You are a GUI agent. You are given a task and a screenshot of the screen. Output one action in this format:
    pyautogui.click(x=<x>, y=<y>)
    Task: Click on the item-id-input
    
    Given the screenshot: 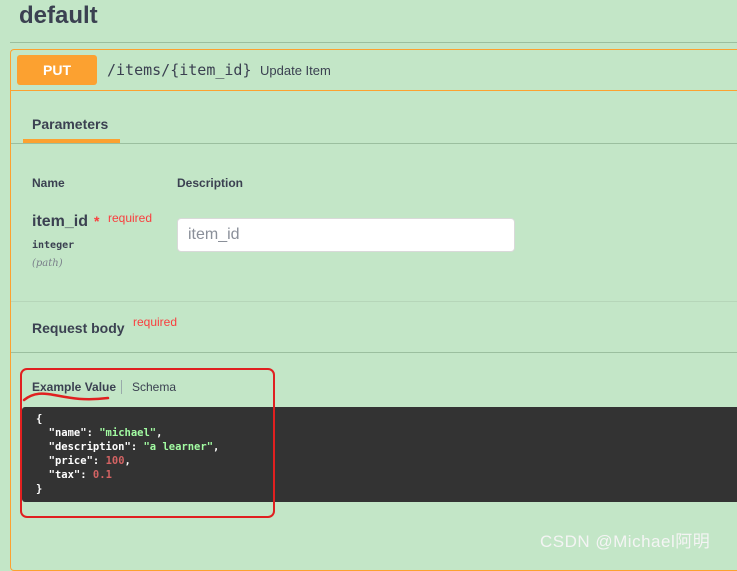 What is the action you would take?
    pyautogui.click(x=346, y=235)
    